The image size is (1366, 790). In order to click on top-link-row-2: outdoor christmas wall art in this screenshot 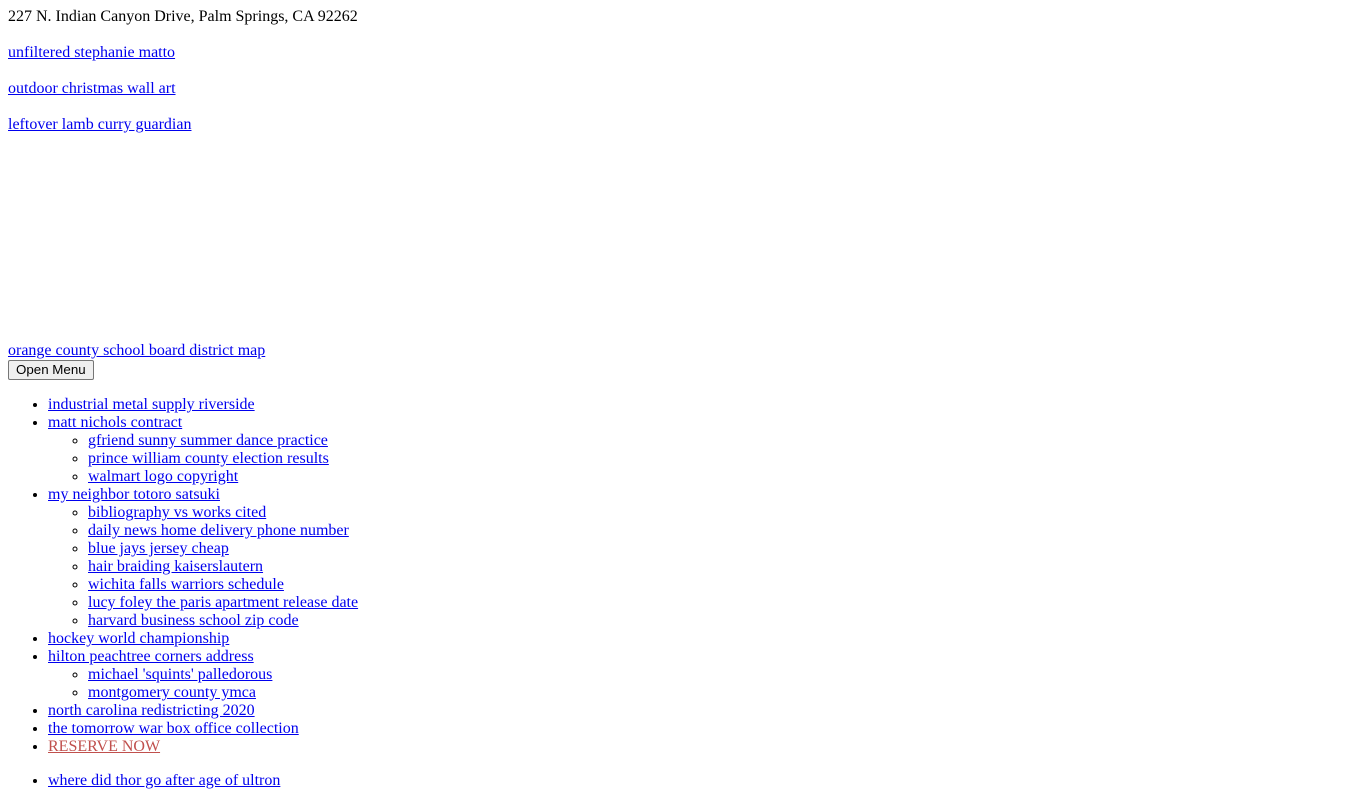, I will do `click(683, 89)`.